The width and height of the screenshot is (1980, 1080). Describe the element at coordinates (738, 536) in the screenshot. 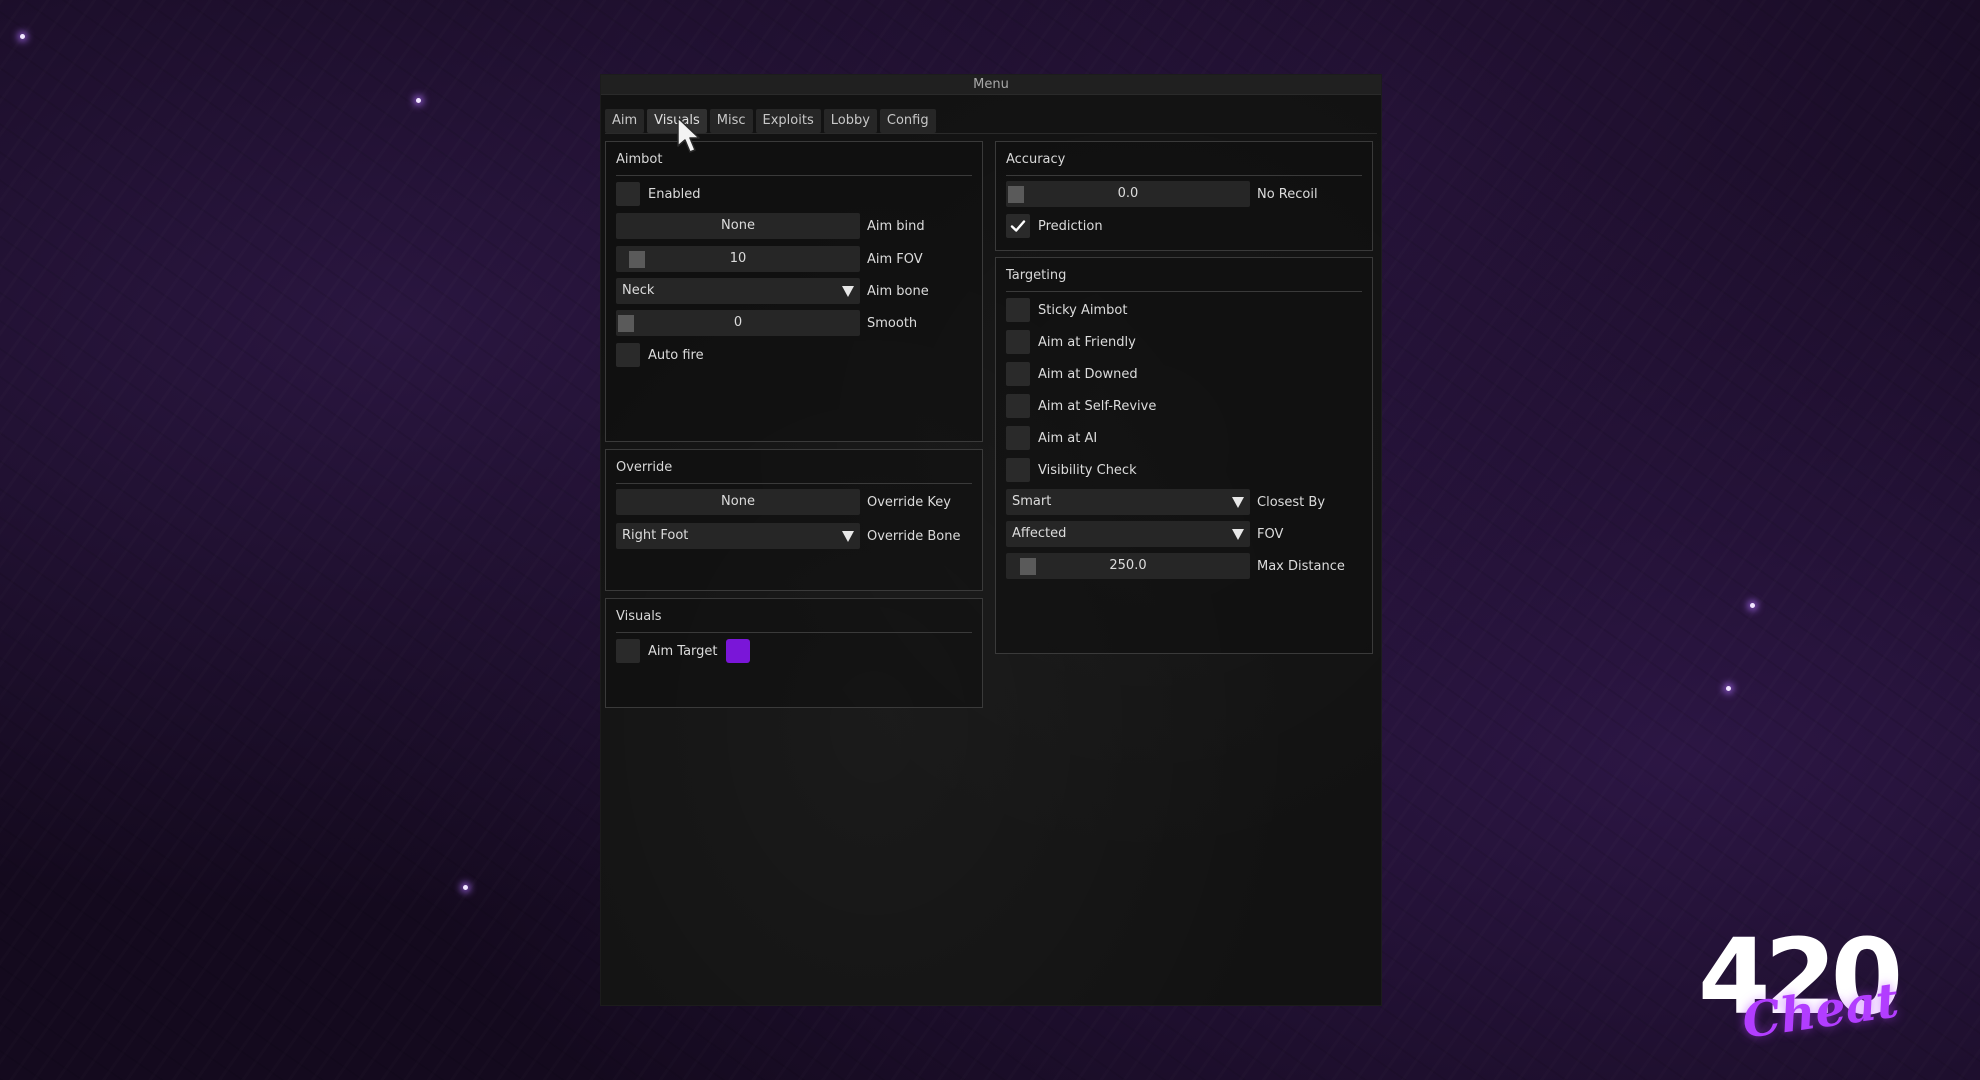

I see `override-bone-dropdown: Right Foot` at that location.